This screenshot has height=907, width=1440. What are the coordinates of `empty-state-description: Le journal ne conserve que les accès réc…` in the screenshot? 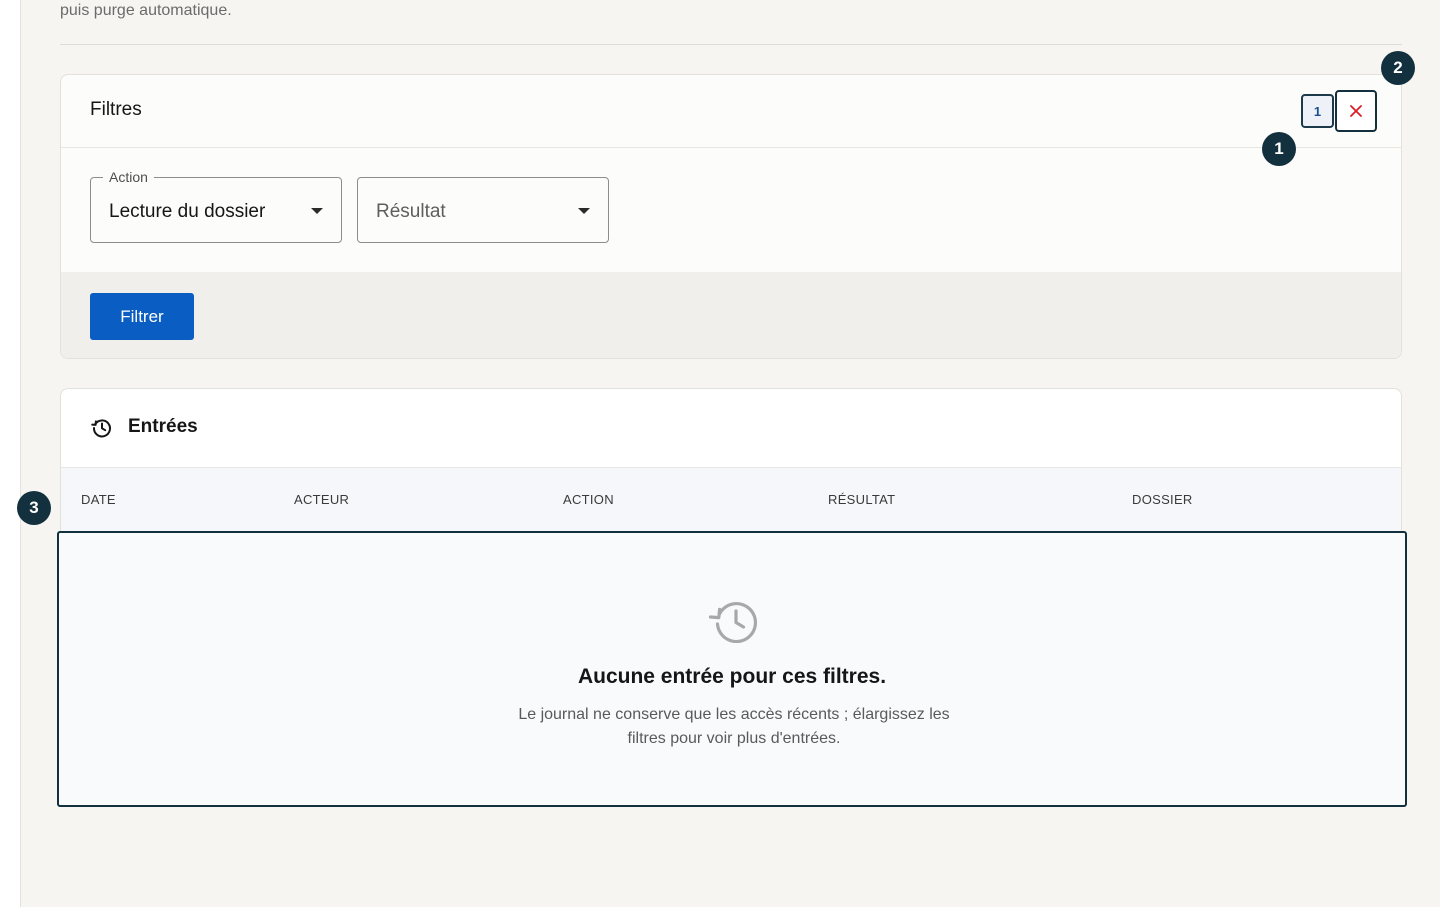 It's located at (734, 726).